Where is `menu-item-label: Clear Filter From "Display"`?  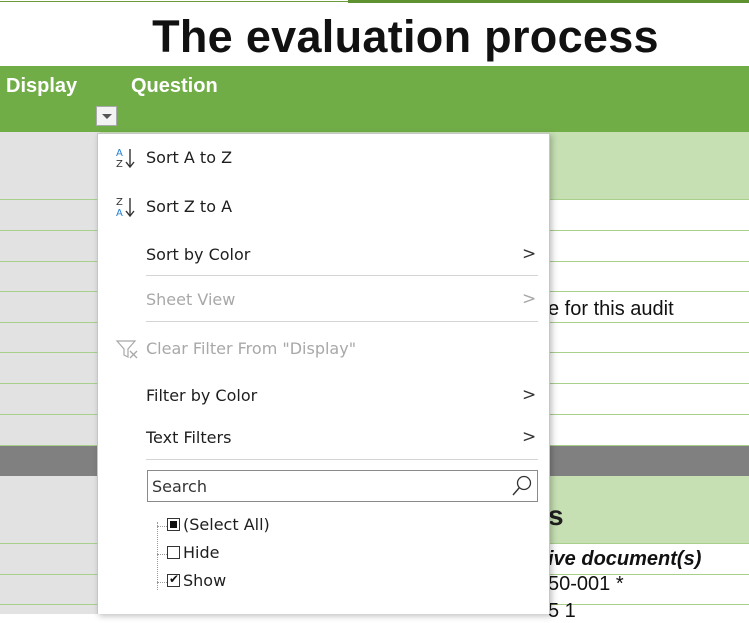
menu-item-label: Clear Filter From "Display" is located at coordinates (251, 348).